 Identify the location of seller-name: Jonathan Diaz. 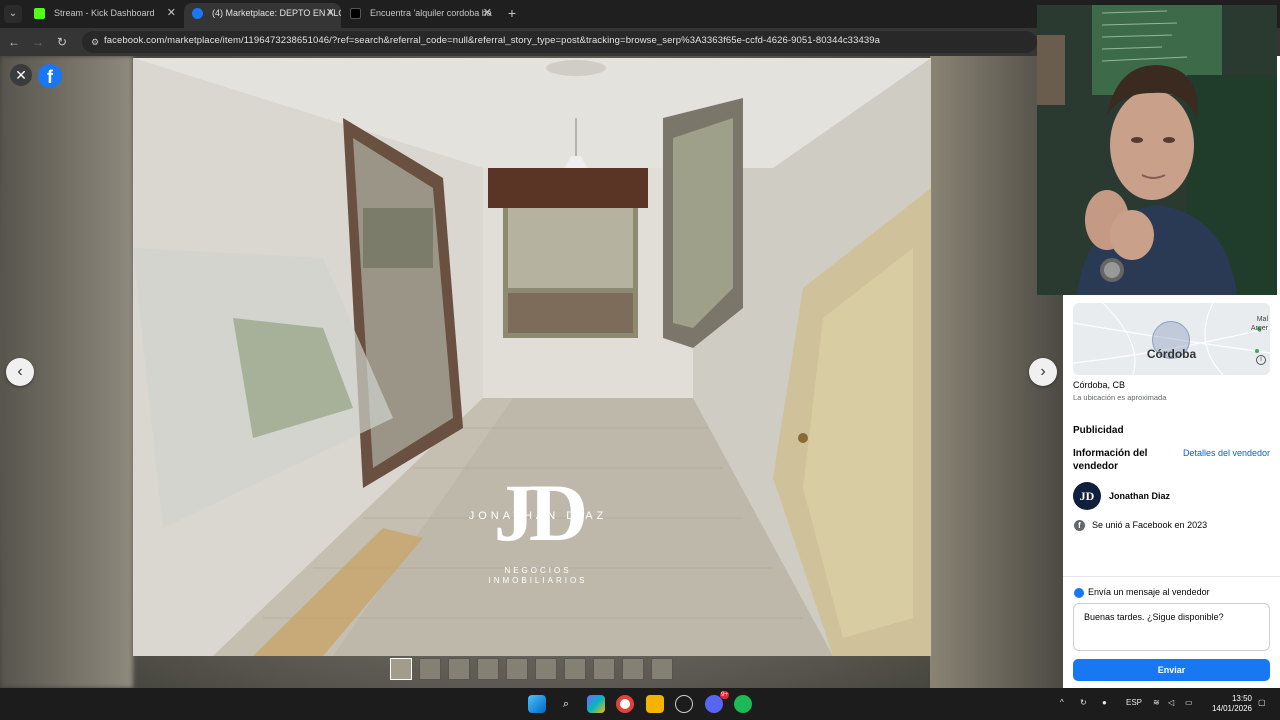
(1139, 496).